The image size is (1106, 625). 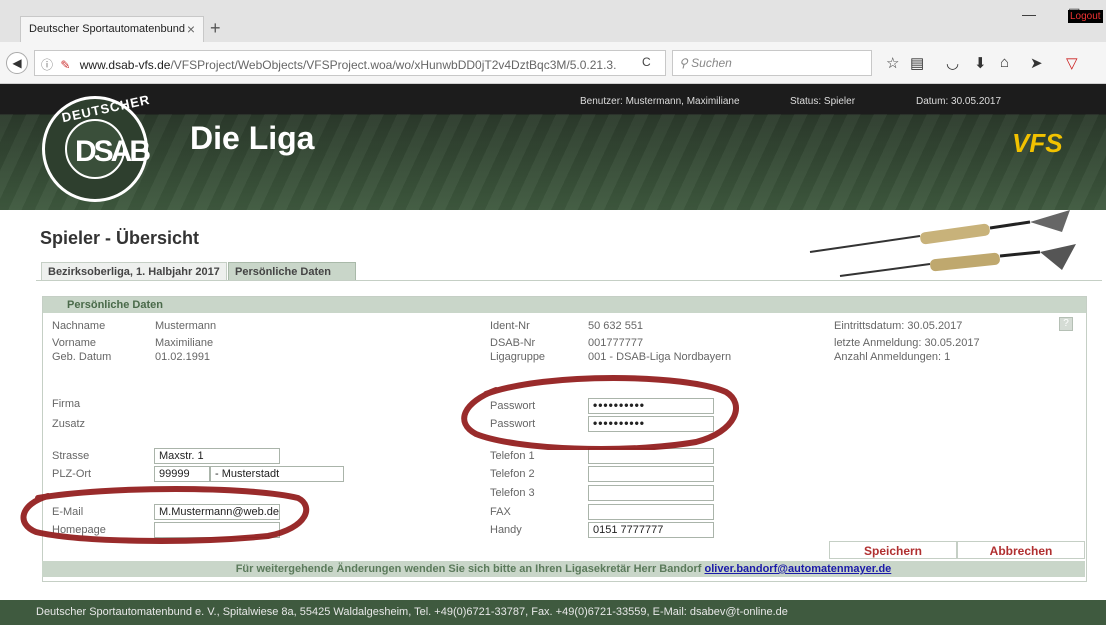 I want to click on tab-title: Deutscher Sportautomatenbund, so click(x=107, y=29).